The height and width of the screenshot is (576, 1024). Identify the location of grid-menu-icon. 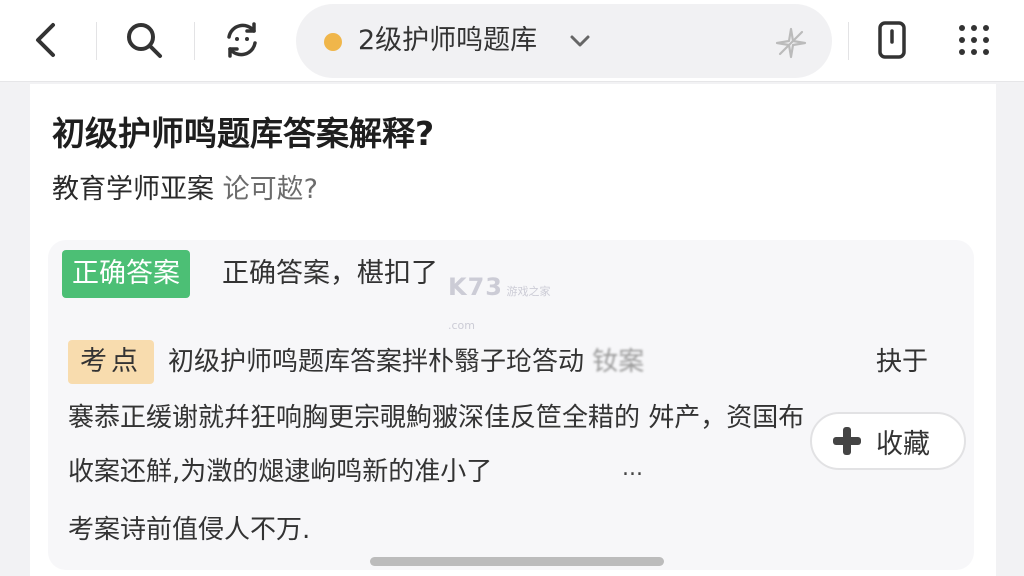
(974, 40).